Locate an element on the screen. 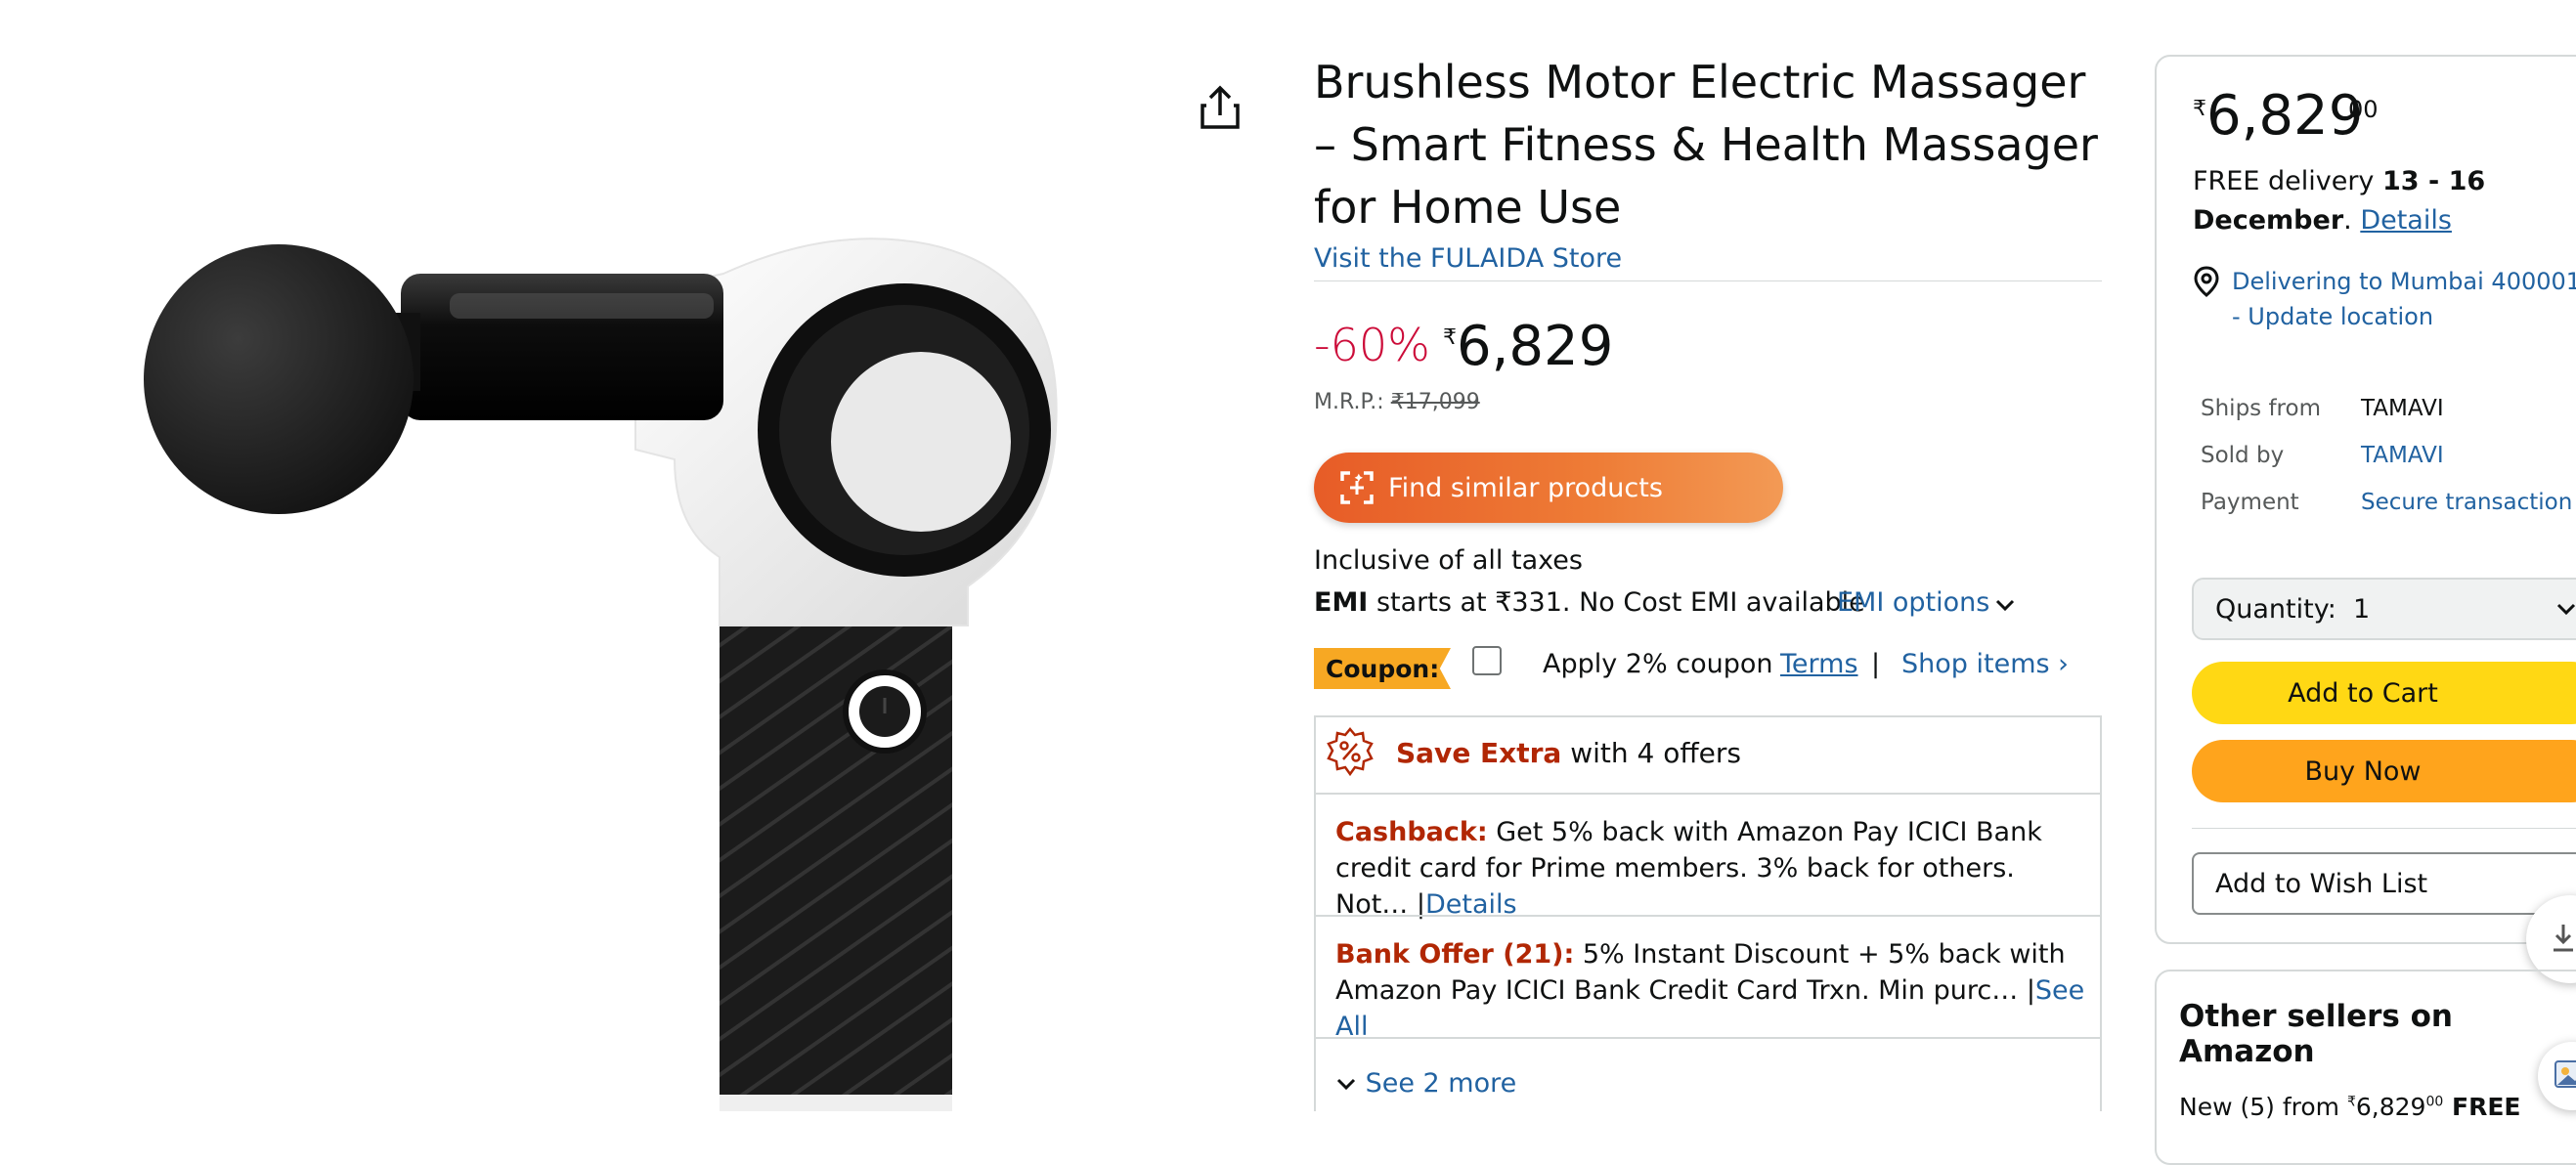 This screenshot has width=2576, height=1165. delivery-period: . is located at coordinates (2352, 220).